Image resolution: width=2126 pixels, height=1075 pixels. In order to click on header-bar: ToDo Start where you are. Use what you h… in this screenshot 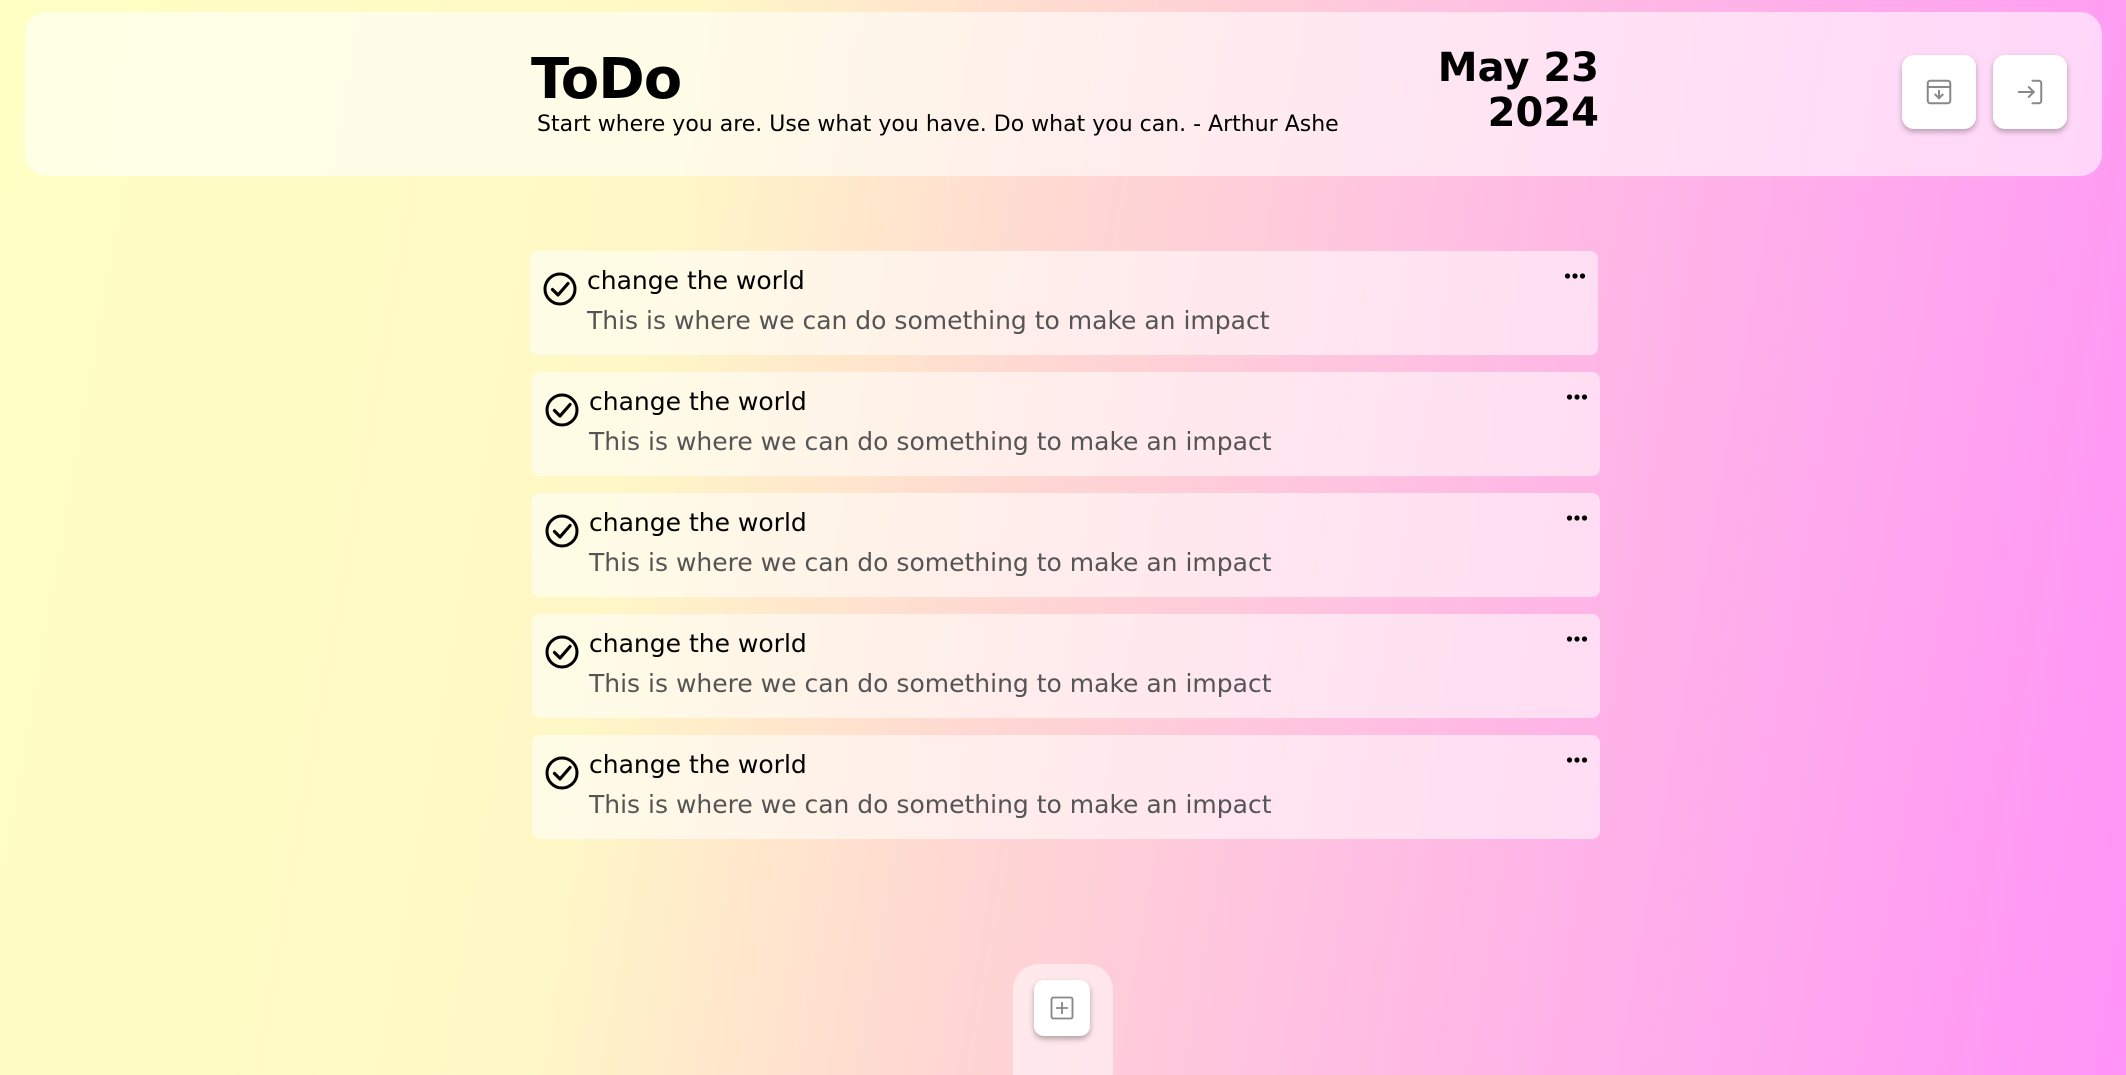, I will do `click(1063, 94)`.